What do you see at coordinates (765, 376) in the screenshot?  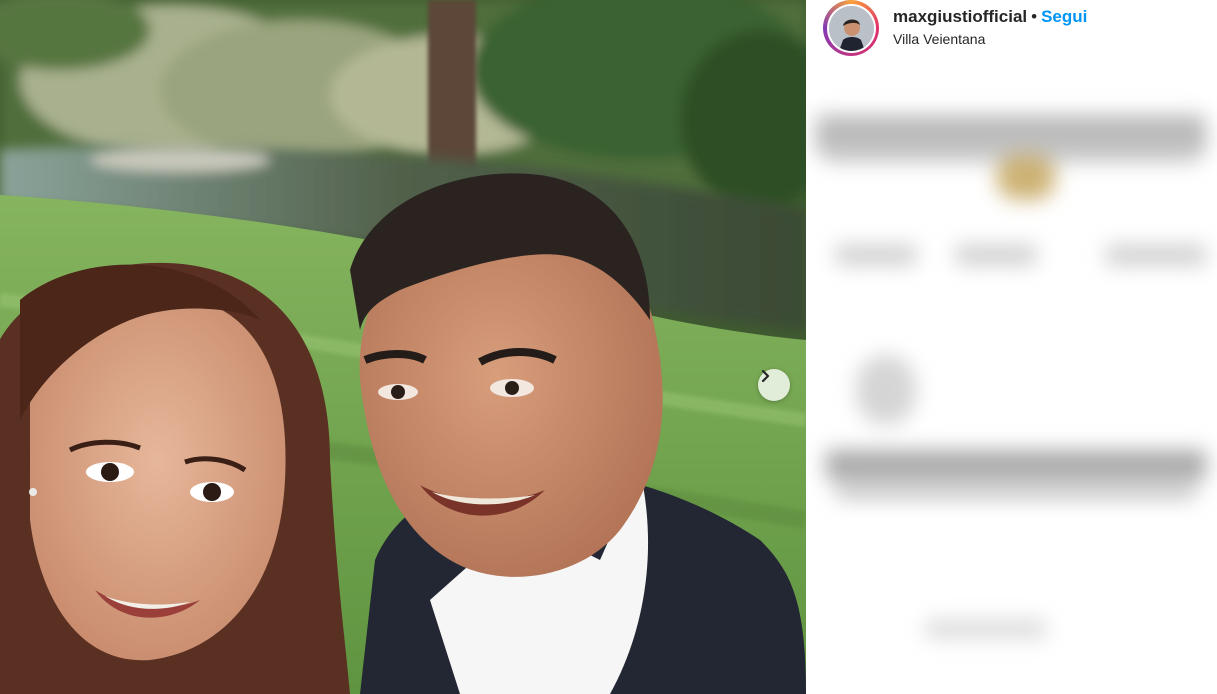 I see `chevron-right-icon` at bounding box center [765, 376].